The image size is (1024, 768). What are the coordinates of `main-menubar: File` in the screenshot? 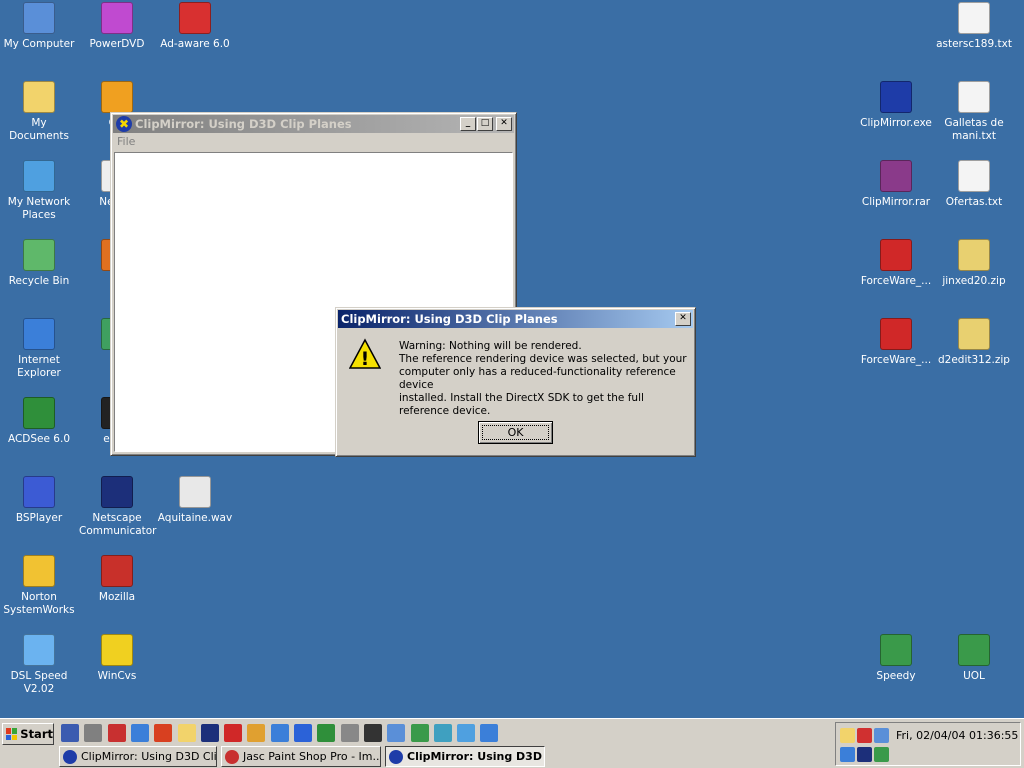 It's located at (313, 142).